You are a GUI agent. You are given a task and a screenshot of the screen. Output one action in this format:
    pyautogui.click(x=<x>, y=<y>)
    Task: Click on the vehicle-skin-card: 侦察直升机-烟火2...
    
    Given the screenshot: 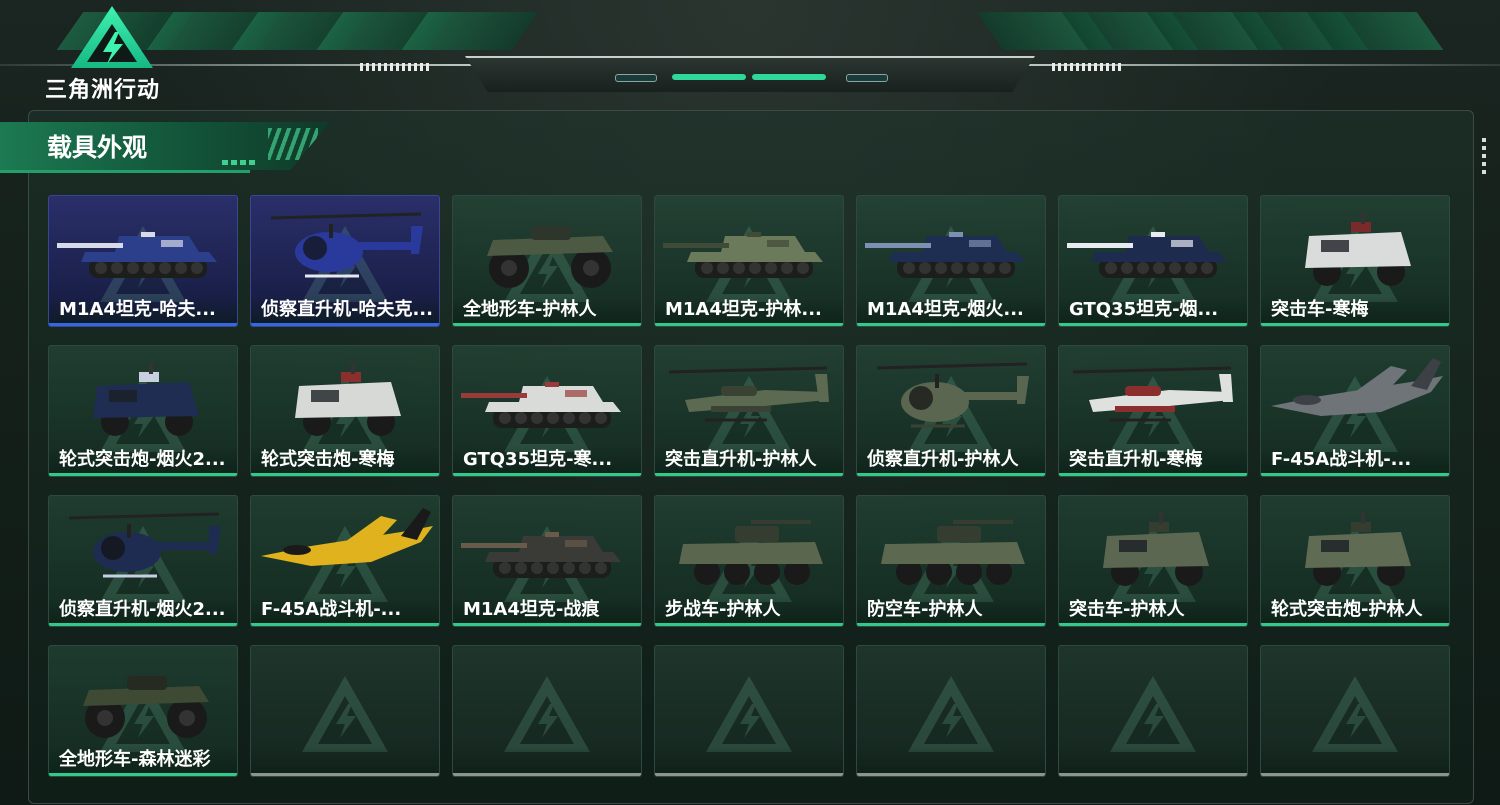 What is the action you would take?
    pyautogui.click(x=143, y=561)
    